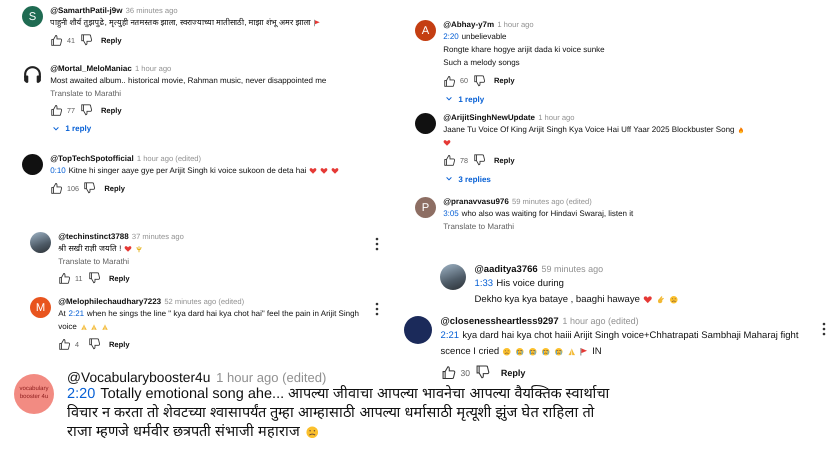  I want to click on avatar: A, so click(425, 30).